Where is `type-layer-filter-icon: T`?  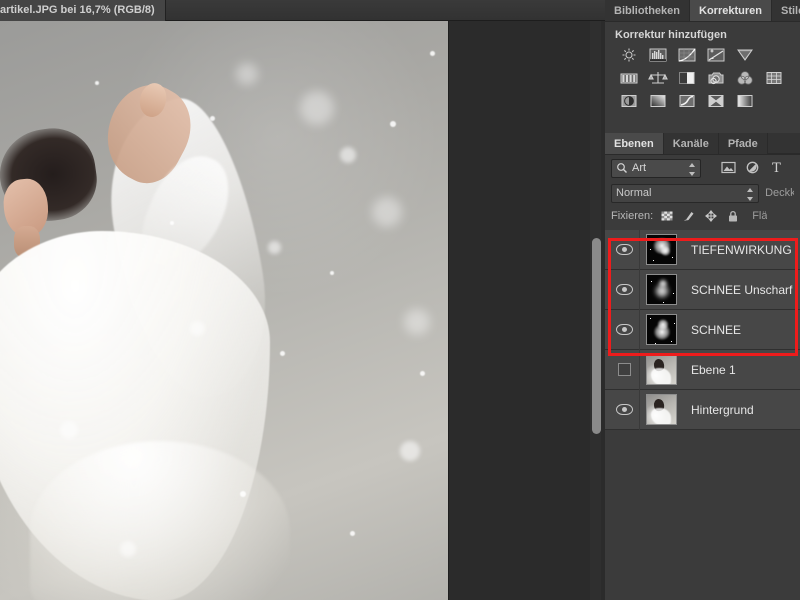 type-layer-filter-icon: T is located at coordinates (776, 168).